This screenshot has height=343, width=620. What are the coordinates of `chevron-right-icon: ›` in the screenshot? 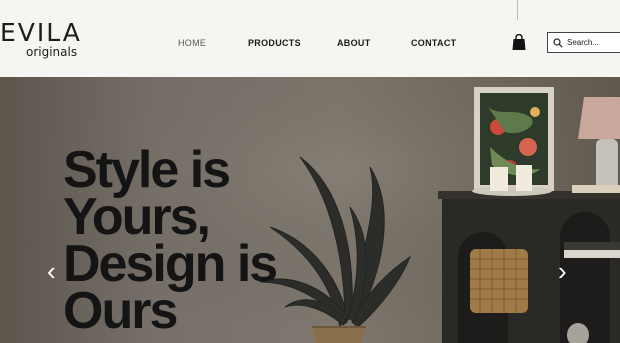 It's located at (562, 271).